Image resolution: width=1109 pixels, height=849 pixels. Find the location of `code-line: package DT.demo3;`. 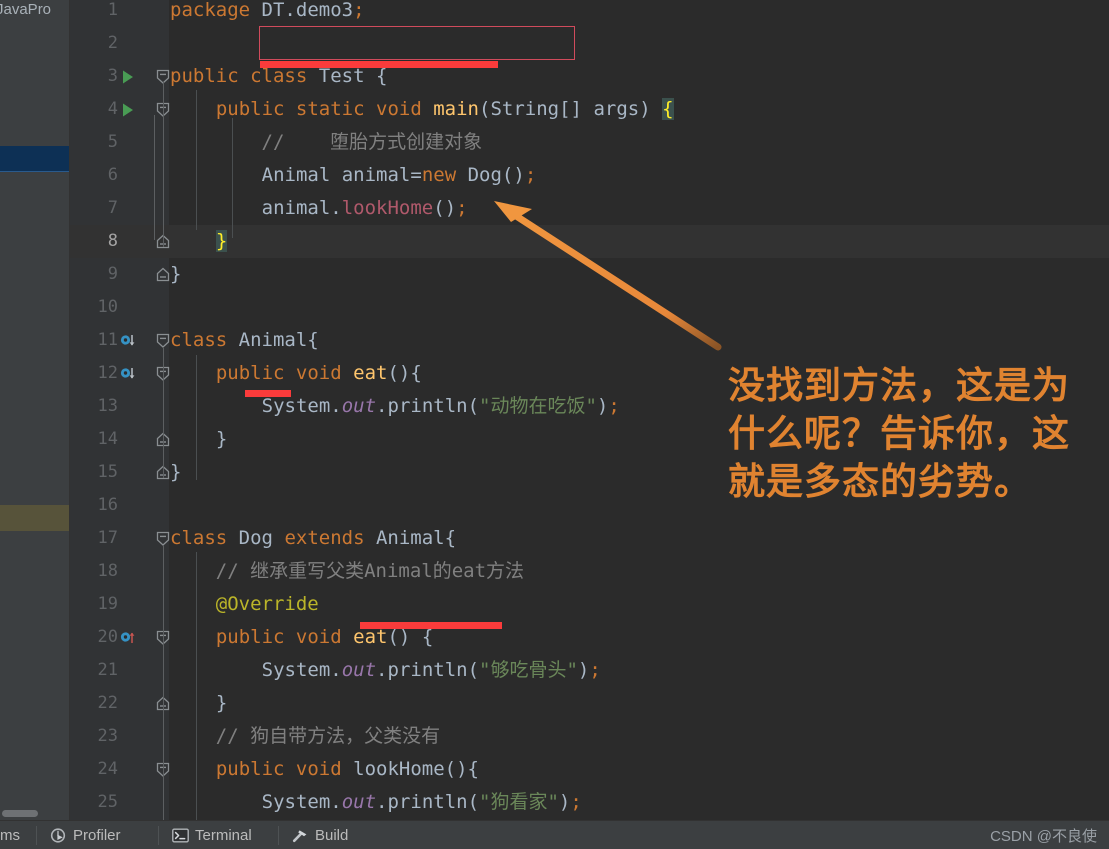

code-line: package DT.demo3; is located at coordinates (267, 13).